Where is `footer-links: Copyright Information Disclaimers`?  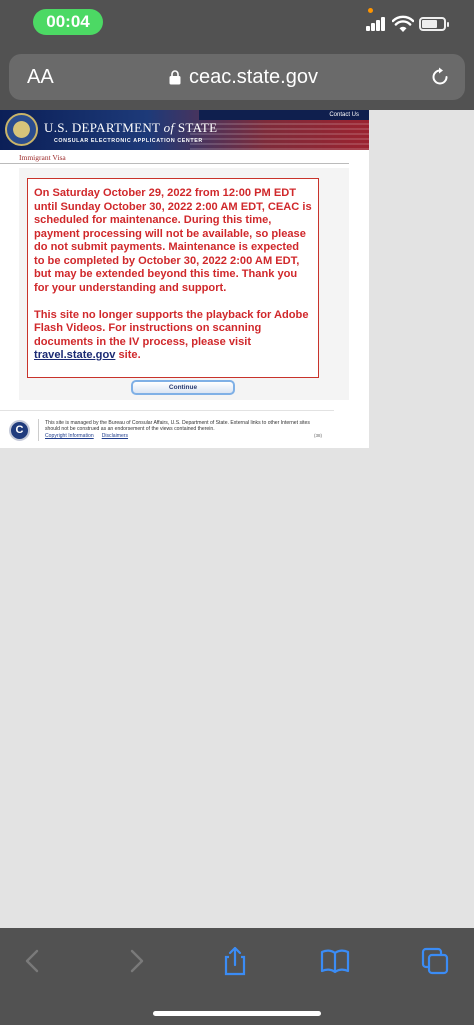
footer-links: Copyright Information Disclaimers is located at coordinates (86, 436).